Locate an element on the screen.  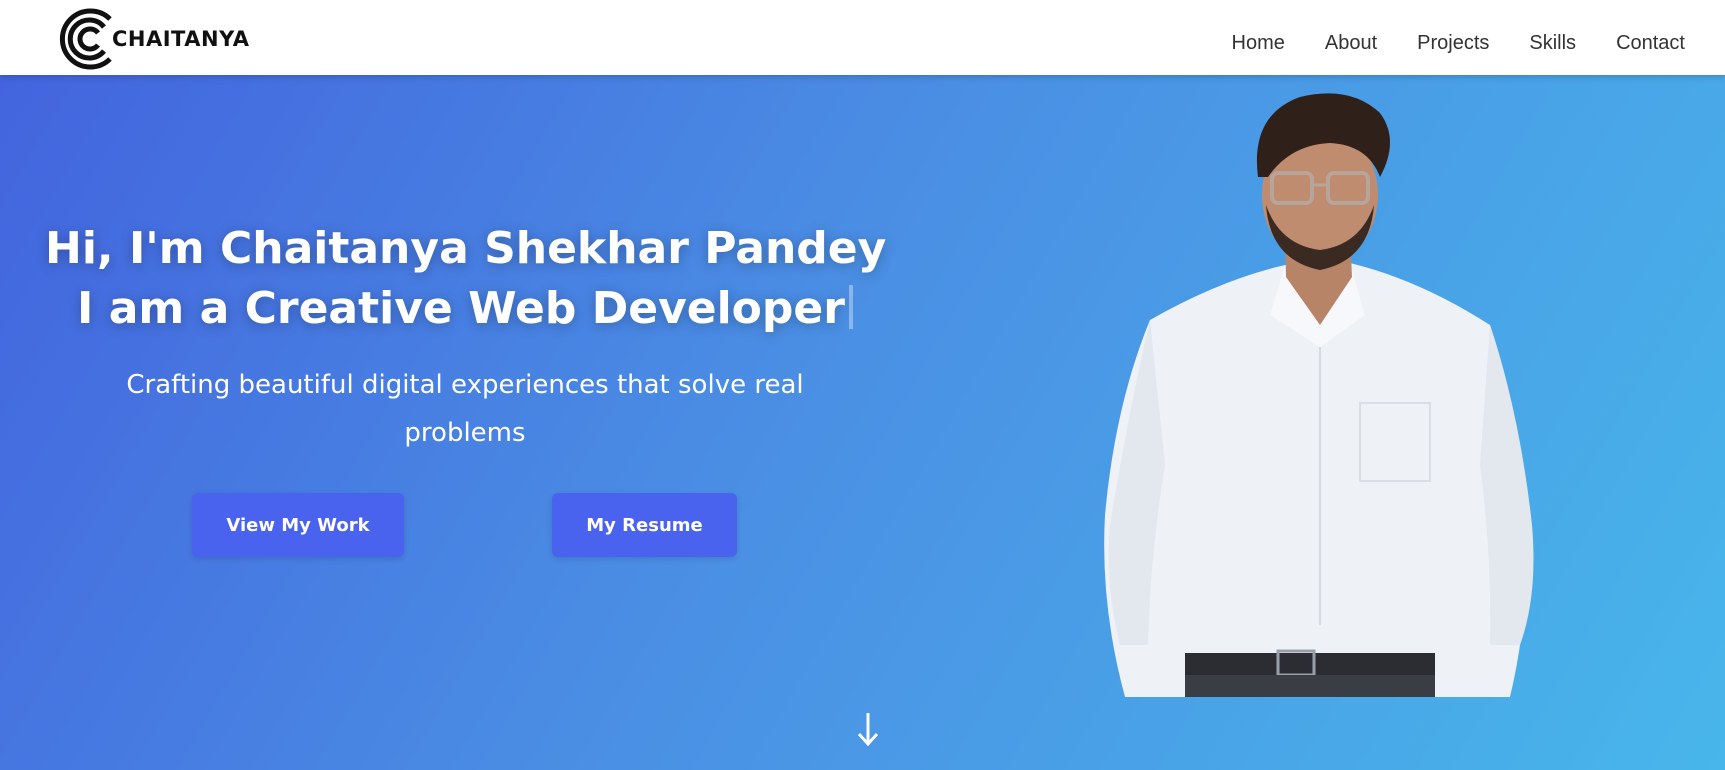
nav-links: Home About Projects Skills Contact is located at coordinates (1438, 43).